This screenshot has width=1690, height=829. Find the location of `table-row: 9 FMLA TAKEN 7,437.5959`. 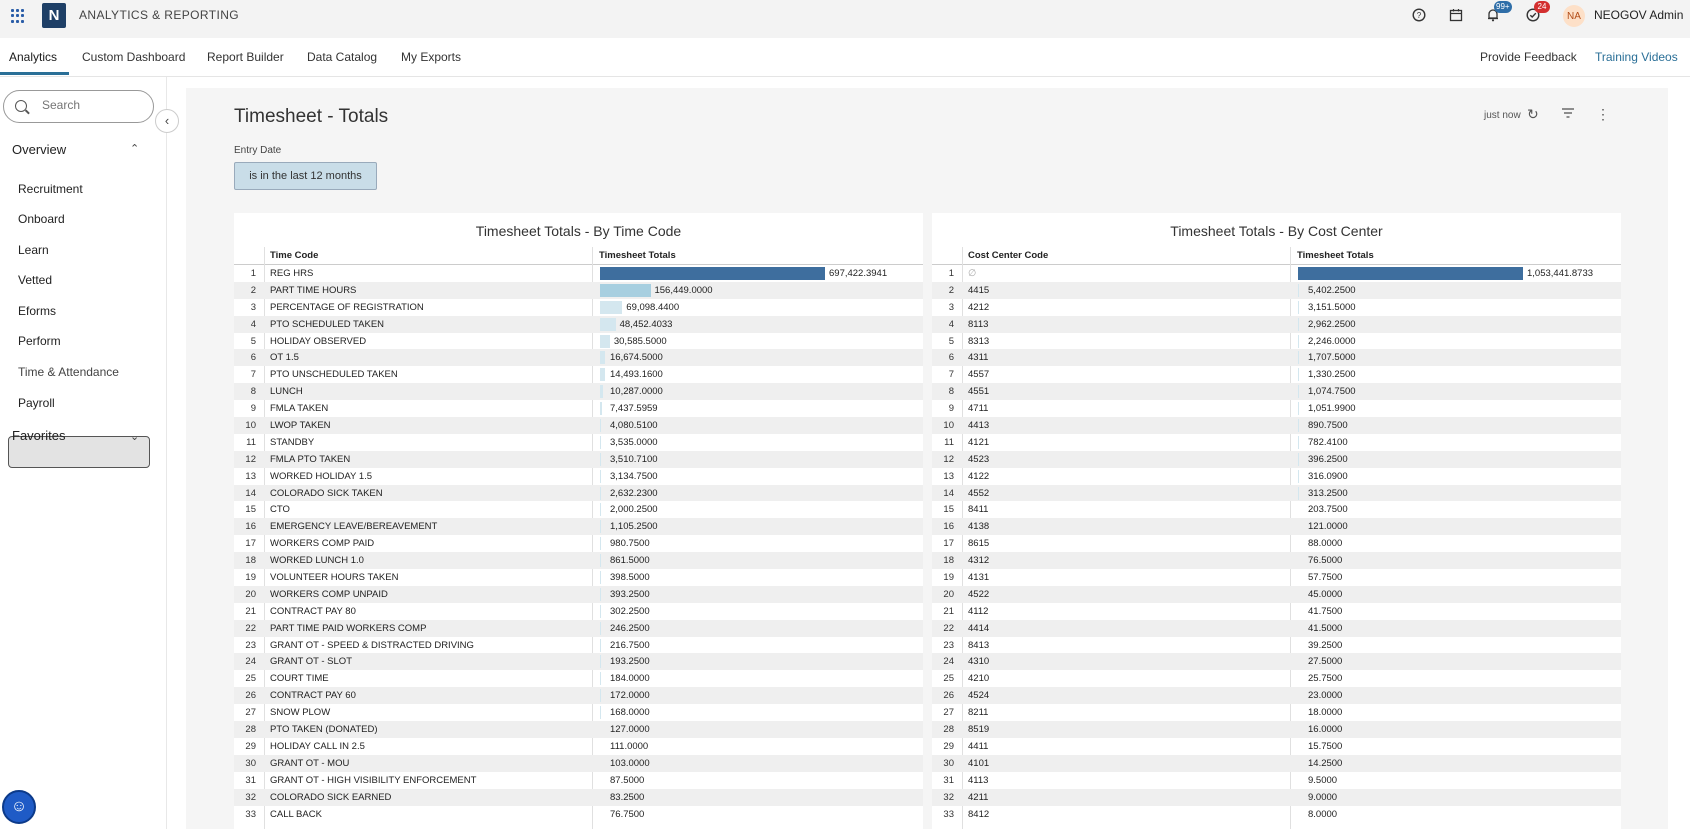

table-row: 9 FMLA TAKEN 7,437.5959 is located at coordinates (578, 408).